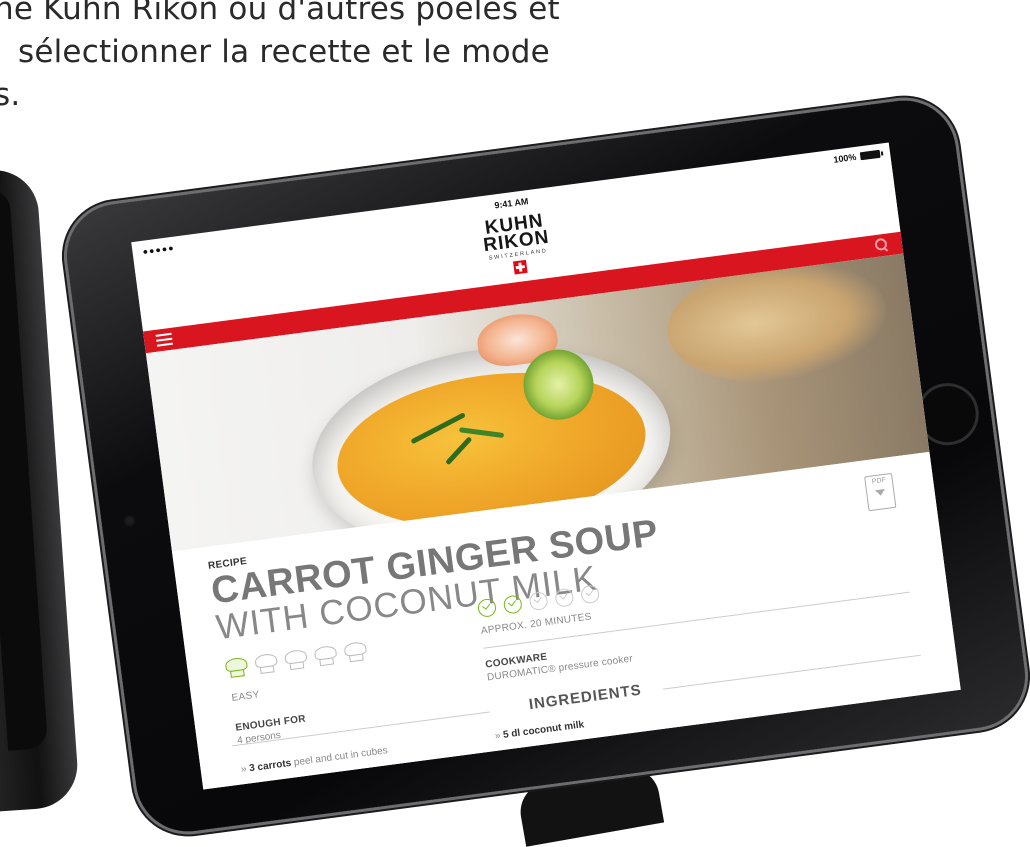 The width and height of the screenshot is (1030, 847). I want to click on download-arrow-icon, so click(880, 492).